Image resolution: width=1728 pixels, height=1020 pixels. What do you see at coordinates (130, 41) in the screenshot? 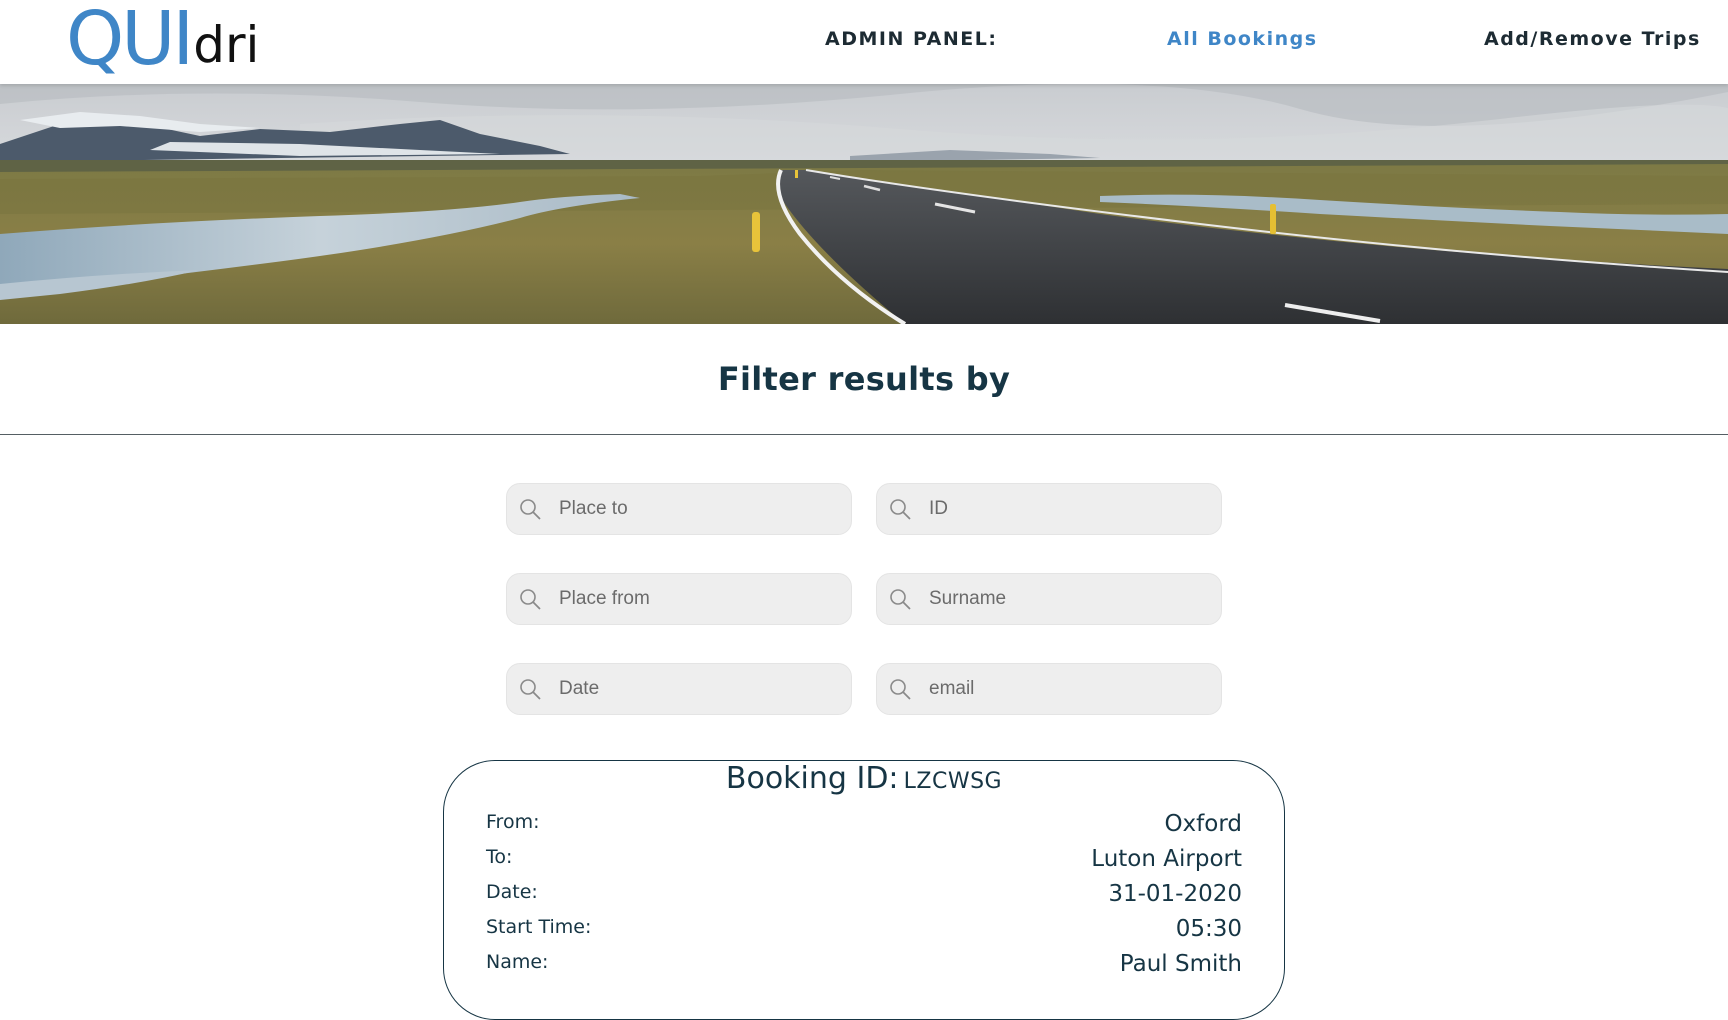
I see `logo-main-text: QUI` at bounding box center [130, 41].